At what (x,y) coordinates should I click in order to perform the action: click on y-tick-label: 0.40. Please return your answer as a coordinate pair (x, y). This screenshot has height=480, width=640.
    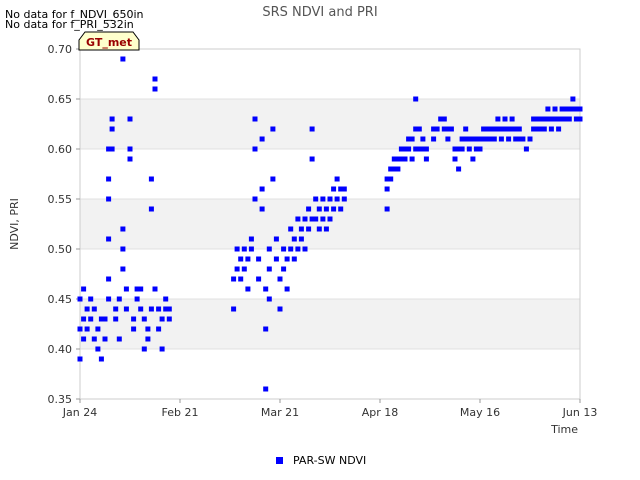
    Looking at the image, I should click on (60, 349).